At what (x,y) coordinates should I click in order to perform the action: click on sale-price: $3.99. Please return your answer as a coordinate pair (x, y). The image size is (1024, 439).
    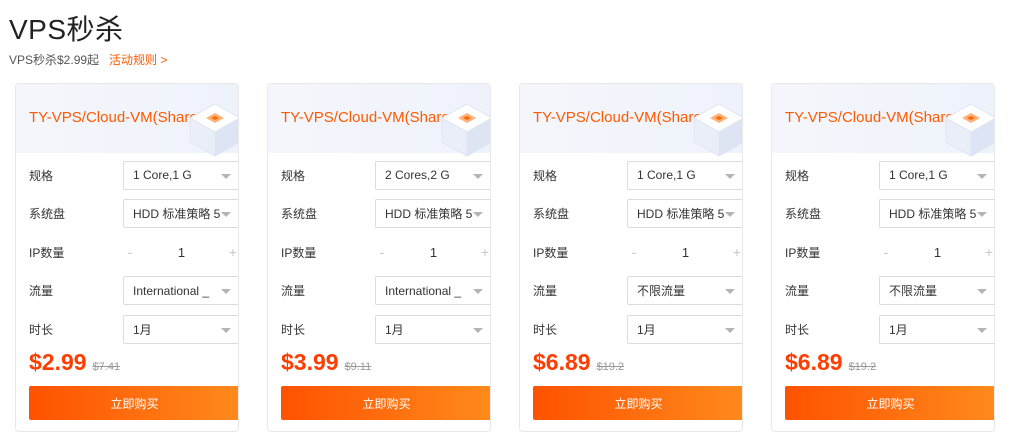
    Looking at the image, I should click on (310, 362).